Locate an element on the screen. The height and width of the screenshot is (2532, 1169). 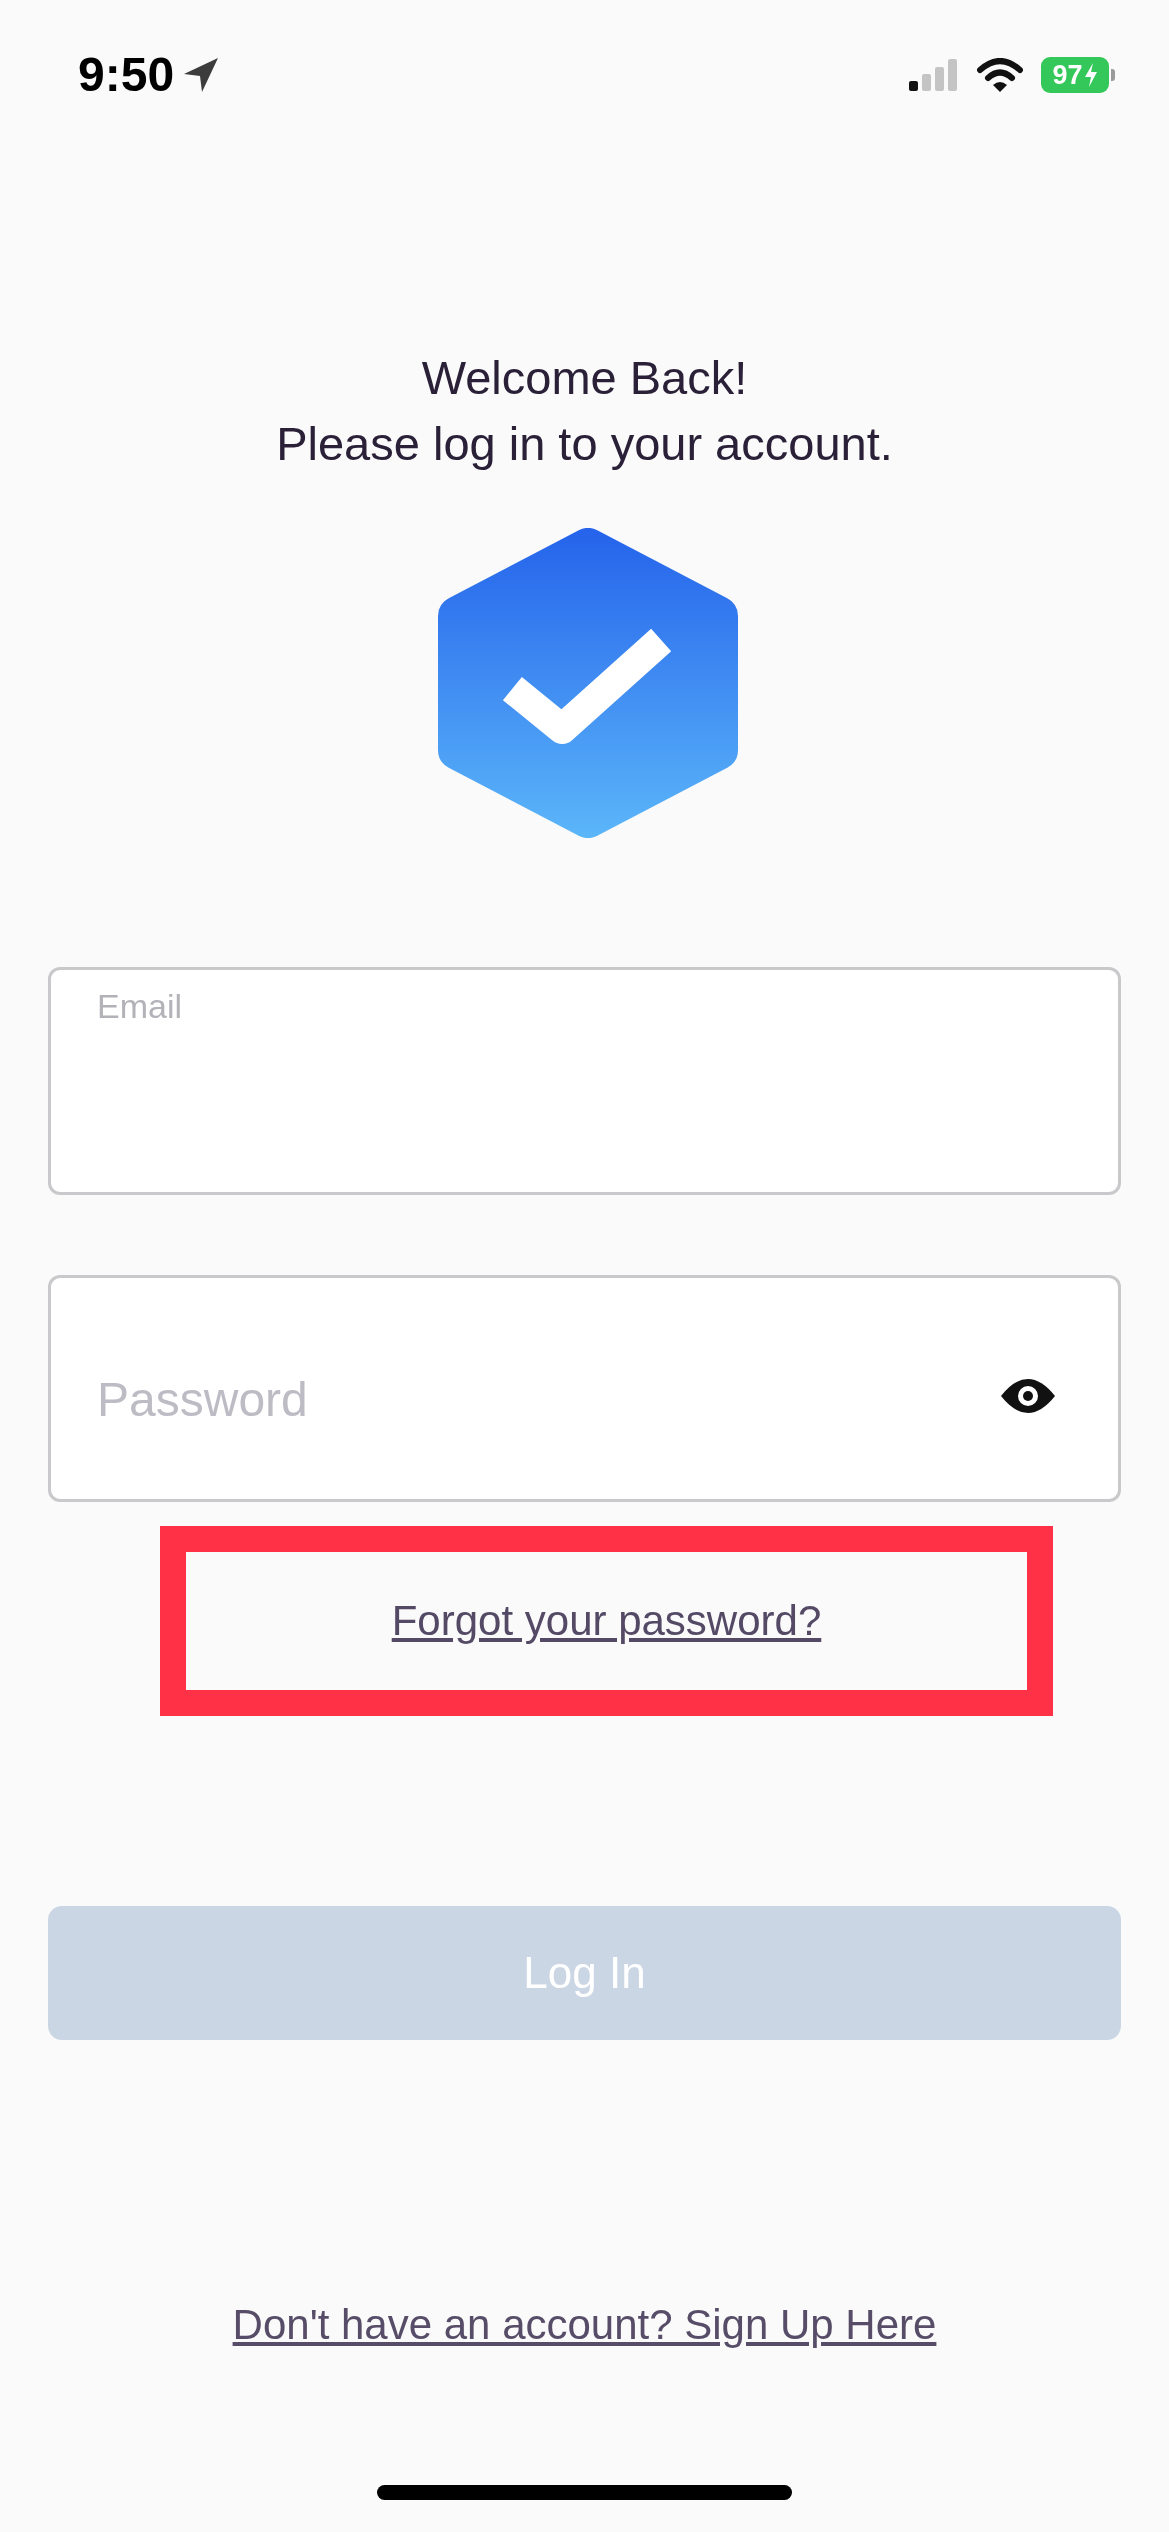
password-field: Password is located at coordinates (584, 1388).